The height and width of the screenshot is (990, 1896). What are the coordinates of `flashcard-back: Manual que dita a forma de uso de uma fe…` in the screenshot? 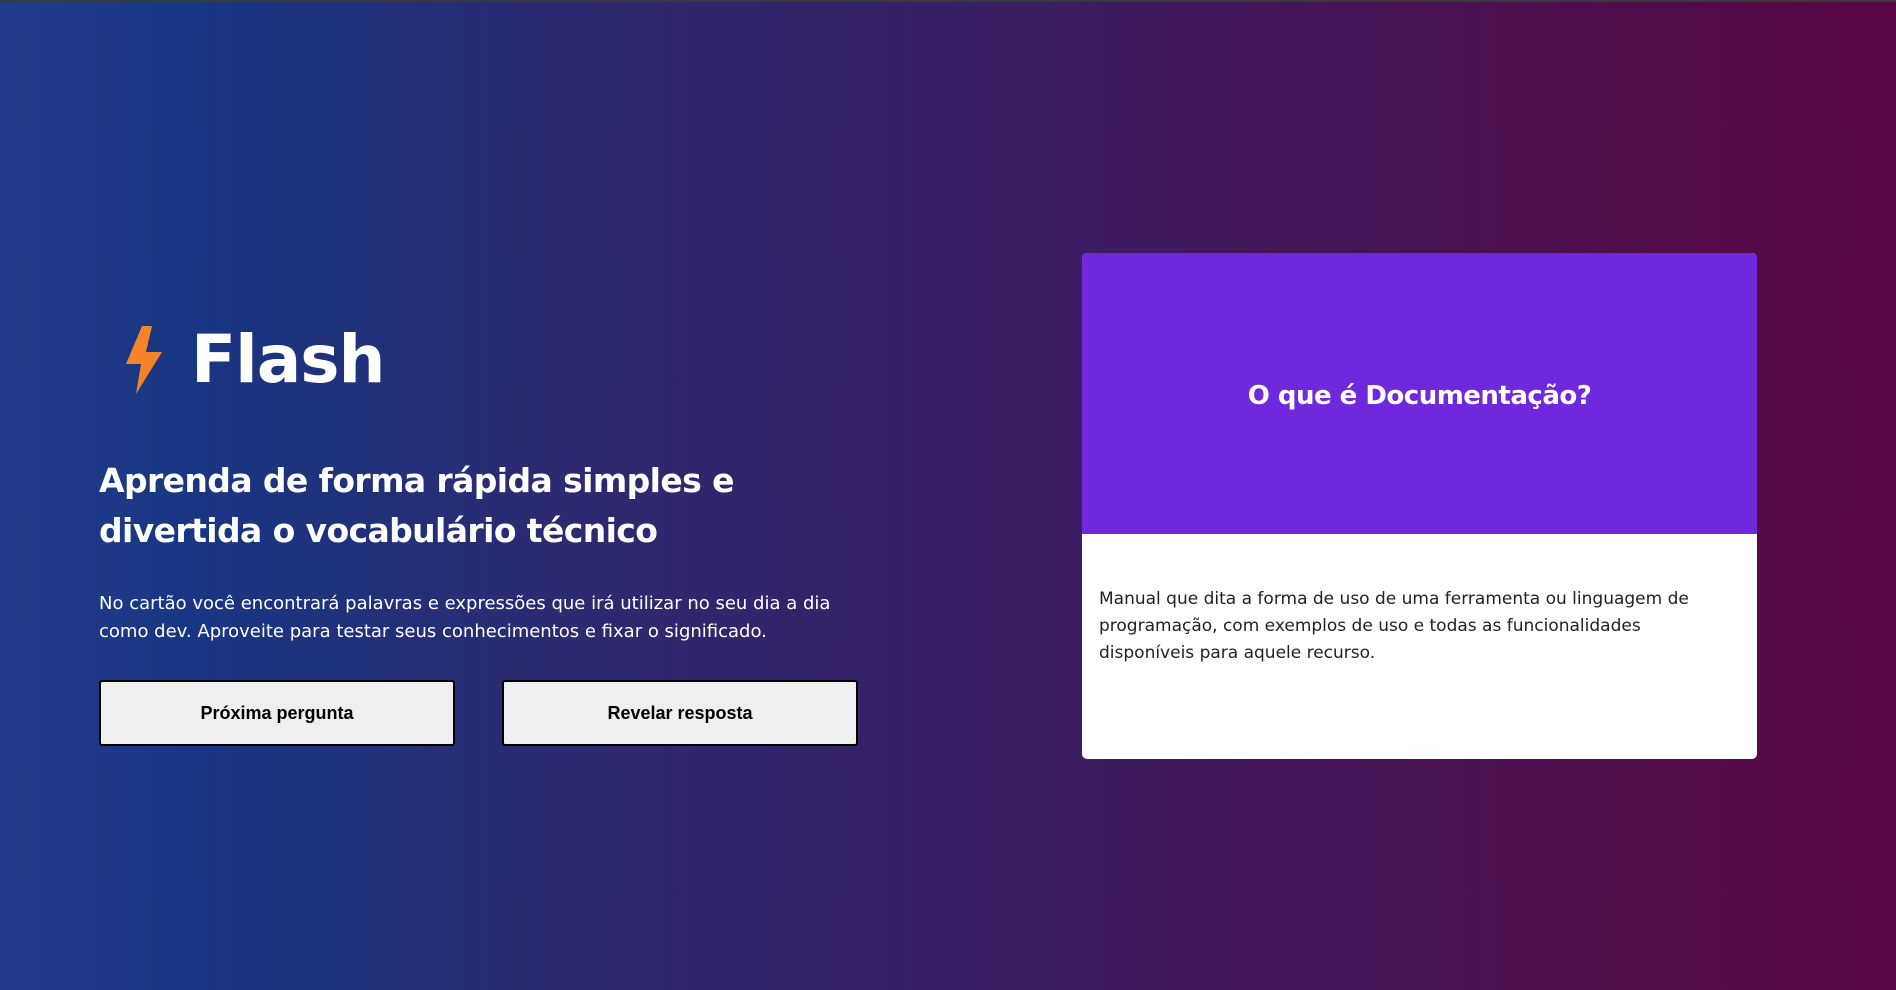 It's located at (1419, 600).